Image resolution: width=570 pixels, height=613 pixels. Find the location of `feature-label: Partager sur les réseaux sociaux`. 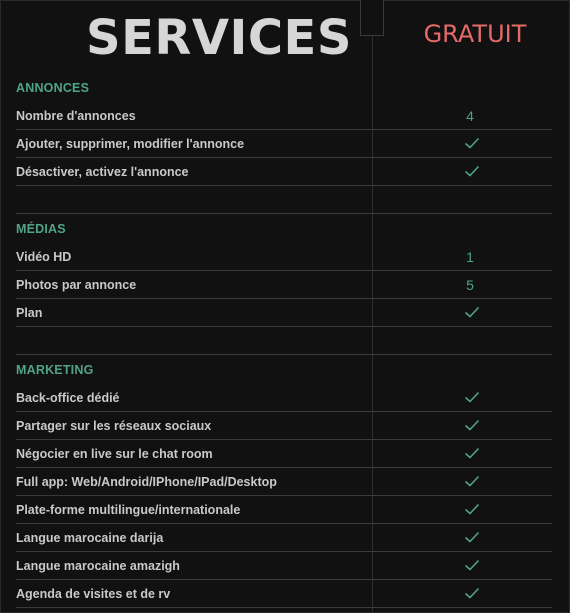

feature-label: Partager sur les réseaux sociaux is located at coordinates (114, 426).